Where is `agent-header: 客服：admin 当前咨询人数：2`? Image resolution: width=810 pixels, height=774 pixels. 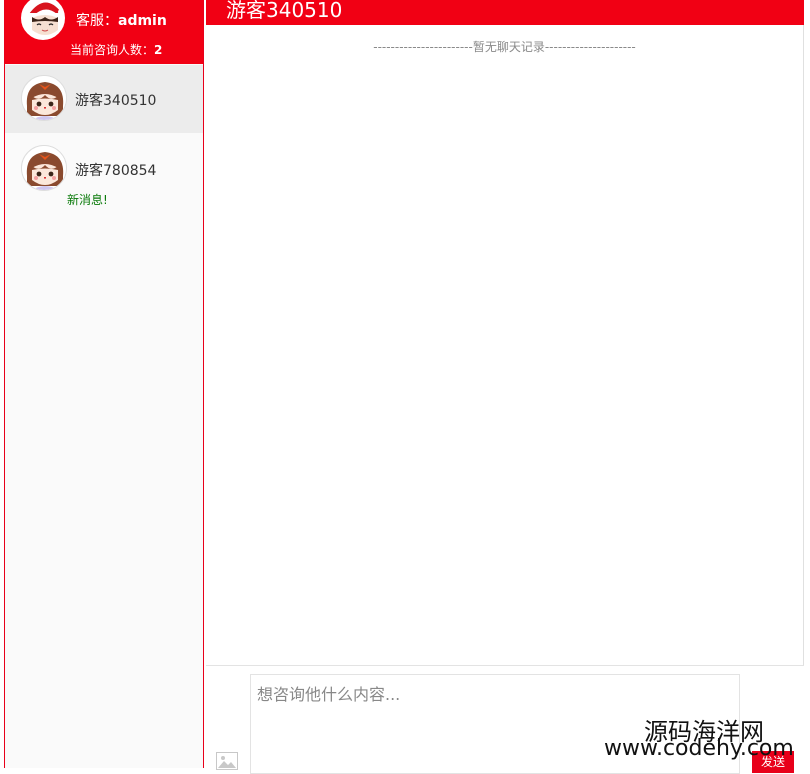 agent-header: 客服：admin 当前咨询人数：2 is located at coordinates (104, 32).